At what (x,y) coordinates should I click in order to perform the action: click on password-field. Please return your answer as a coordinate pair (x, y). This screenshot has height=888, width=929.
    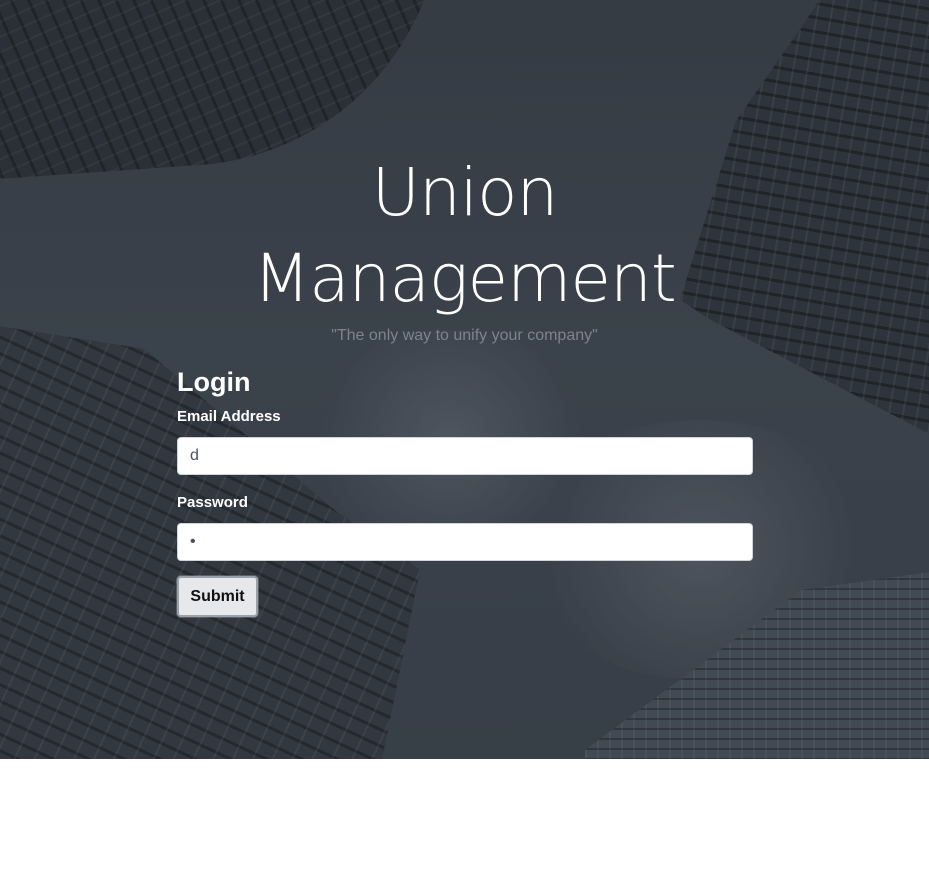
    Looking at the image, I should click on (465, 542).